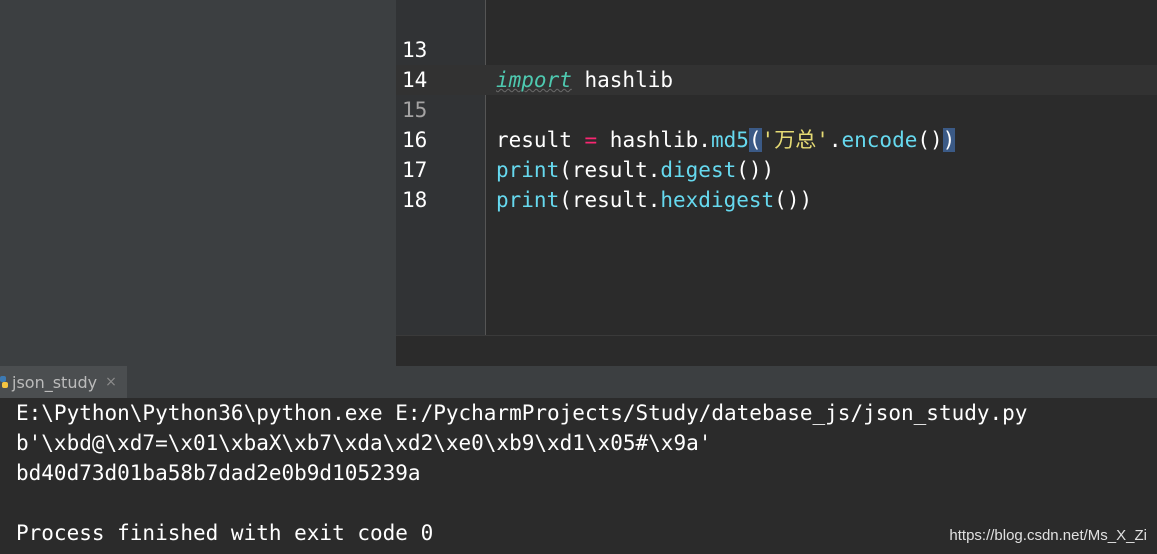 The image size is (1157, 554). What do you see at coordinates (776, 351) in the screenshot?
I see `editor-horizontal-scroll-area` at bounding box center [776, 351].